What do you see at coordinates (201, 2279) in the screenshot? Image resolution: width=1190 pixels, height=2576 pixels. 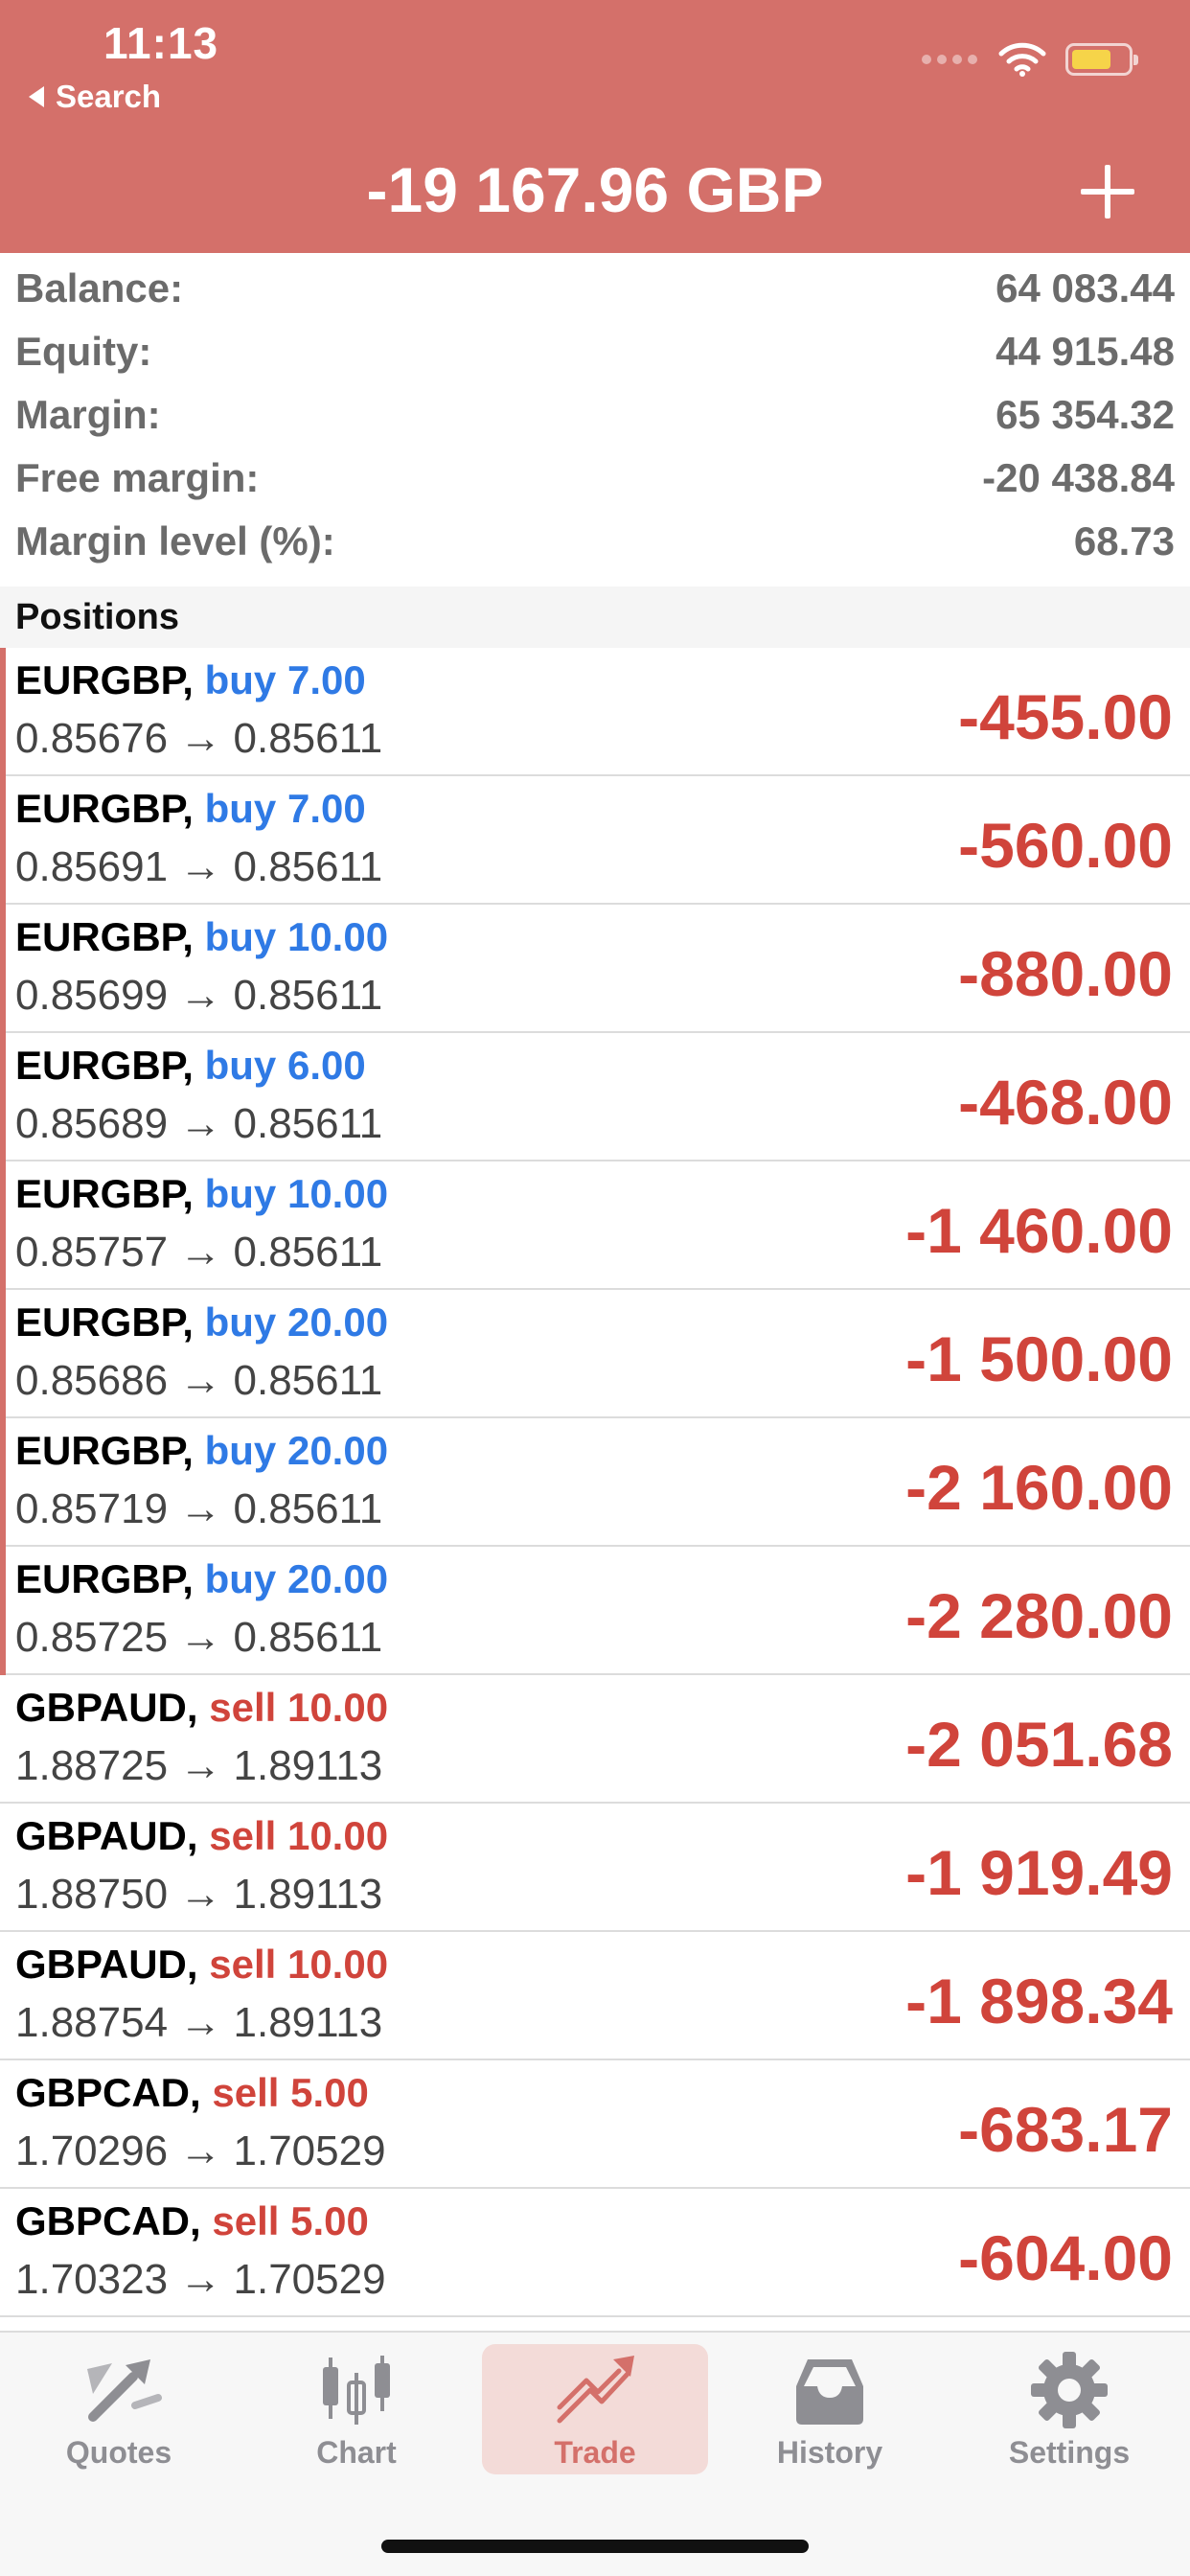 I see `position-prices: 1.70323 → 1.70529` at bounding box center [201, 2279].